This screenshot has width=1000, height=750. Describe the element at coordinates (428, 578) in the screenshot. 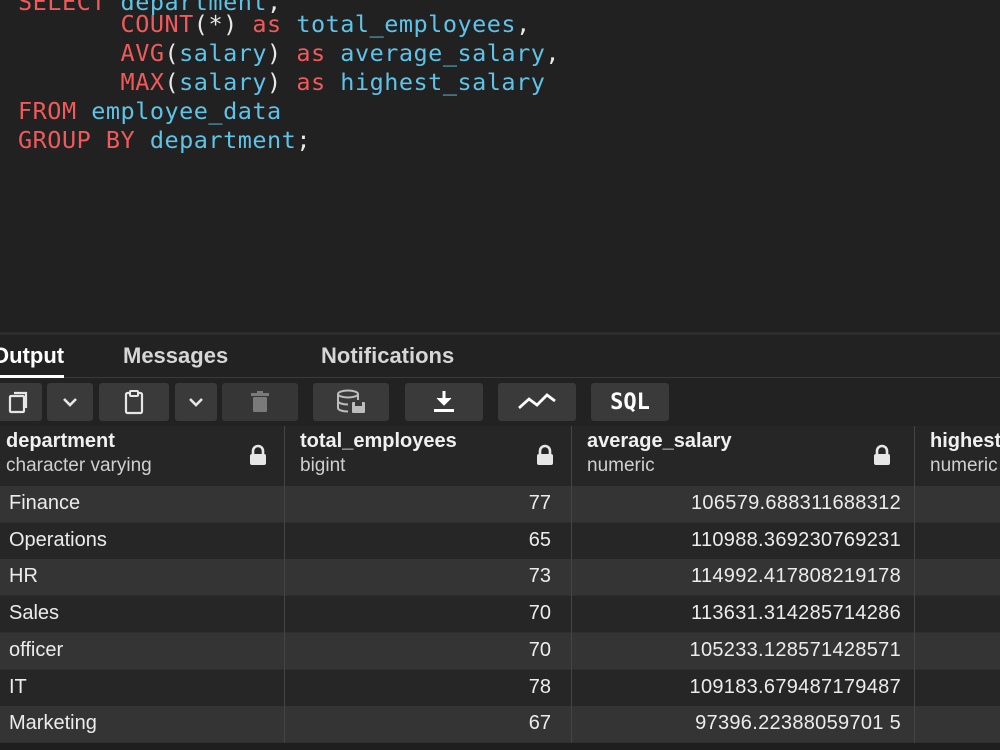

I see `cell-total-employees: 73` at that location.